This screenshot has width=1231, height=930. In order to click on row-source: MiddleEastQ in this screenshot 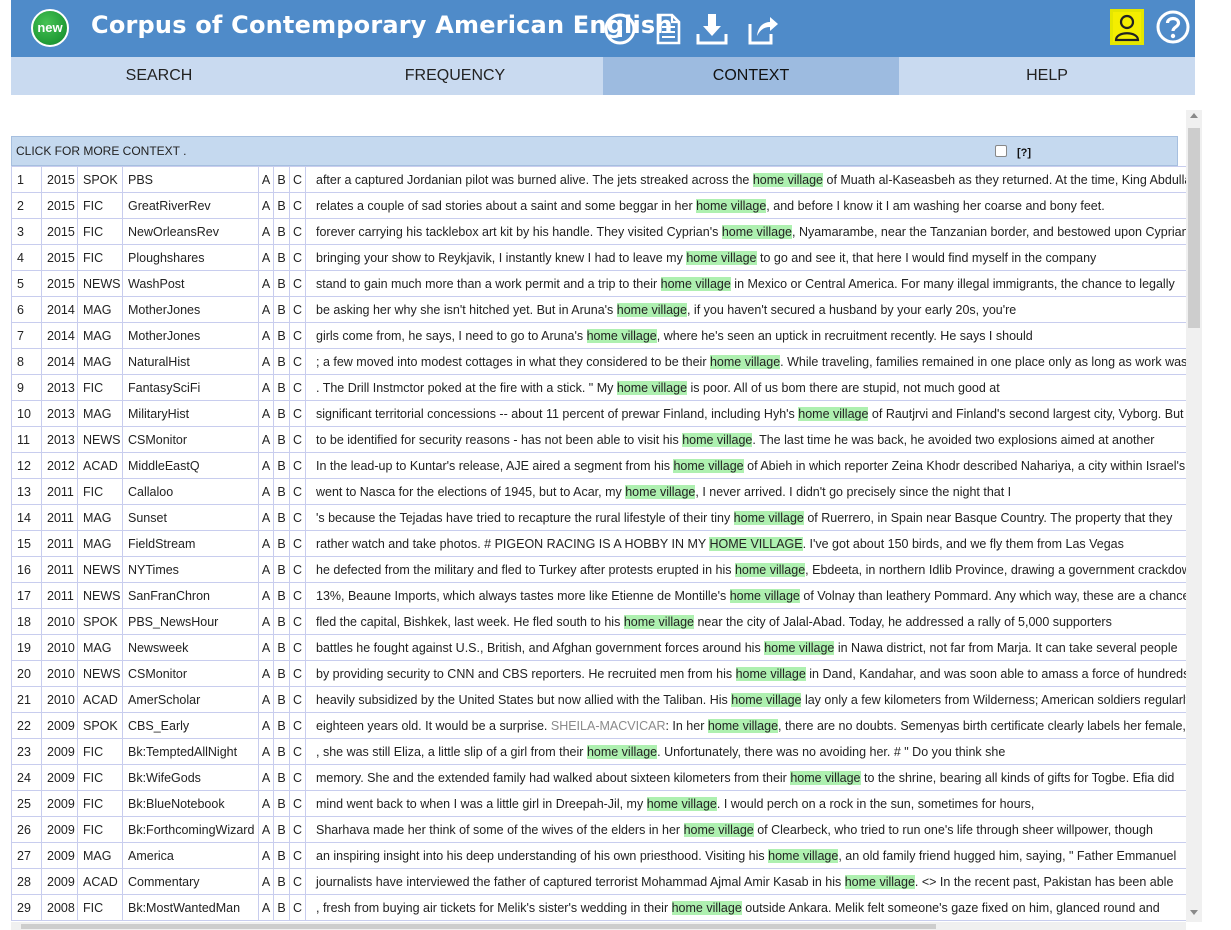, I will do `click(190, 465)`.